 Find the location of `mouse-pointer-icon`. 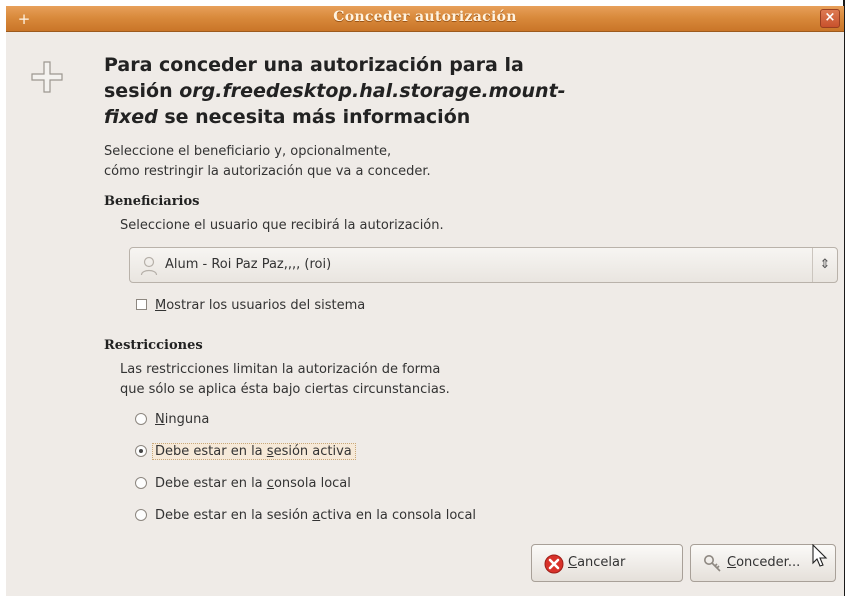

mouse-pointer-icon is located at coordinates (820, 555).